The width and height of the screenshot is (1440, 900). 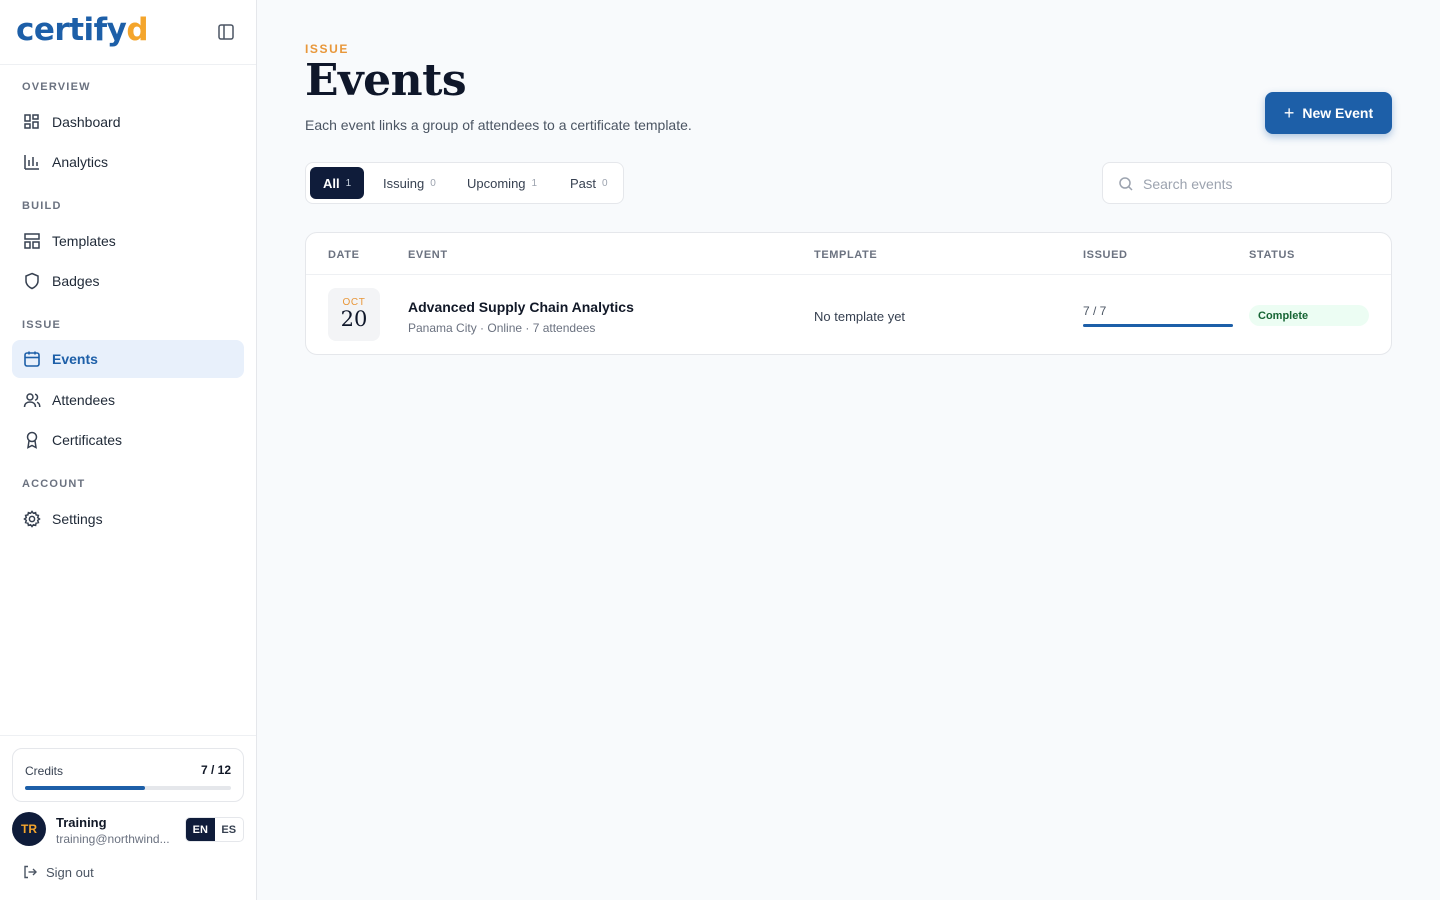 I want to click on issued-progress-fill, so click(x=1158, y=325).